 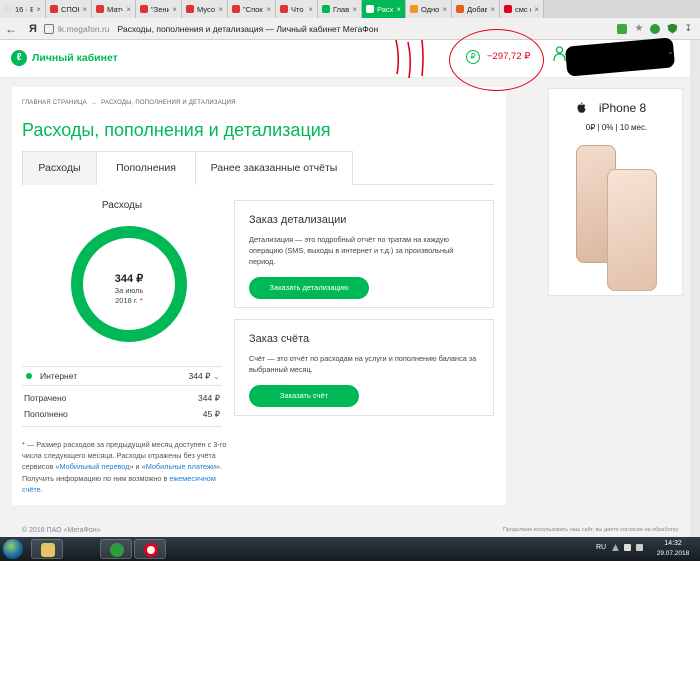 What do you see at coordinates (129, 290) in the screenshot?
I see `expenses-period-month: За июль` at bounding box center [129, 290].